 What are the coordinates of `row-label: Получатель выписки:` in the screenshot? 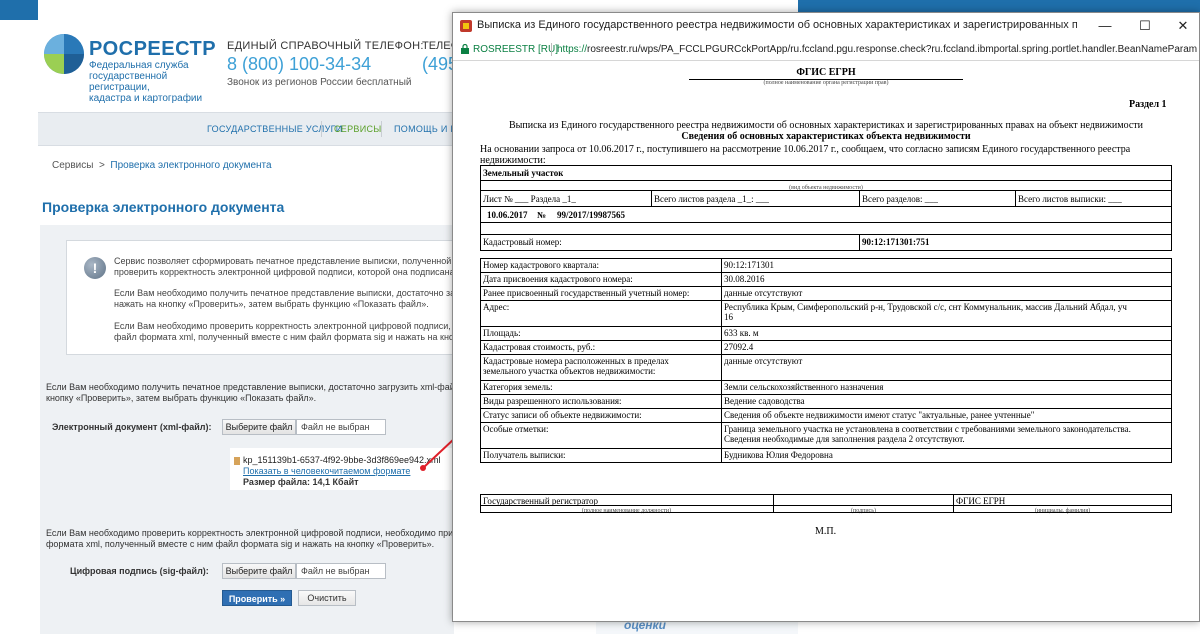 It's located at (524, 455).